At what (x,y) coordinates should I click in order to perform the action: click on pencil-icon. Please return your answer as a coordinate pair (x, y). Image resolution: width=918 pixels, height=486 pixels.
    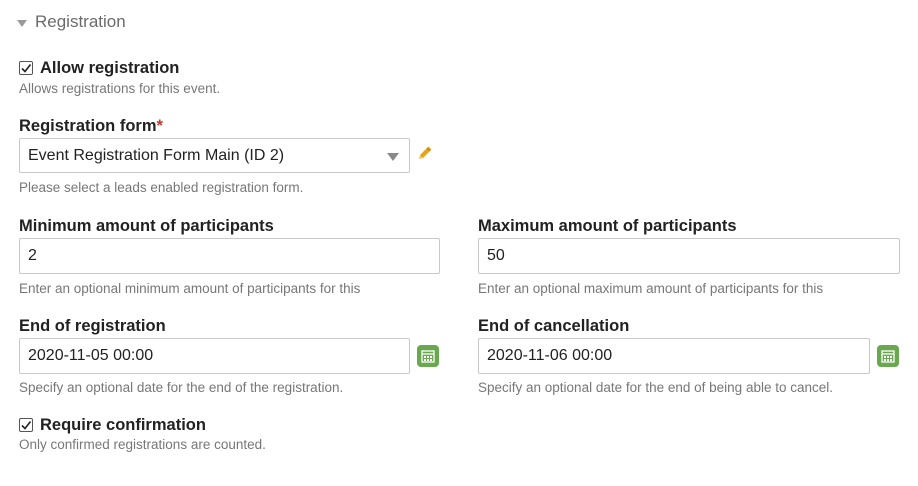
    Looking at the image, I should click on (425, 153).